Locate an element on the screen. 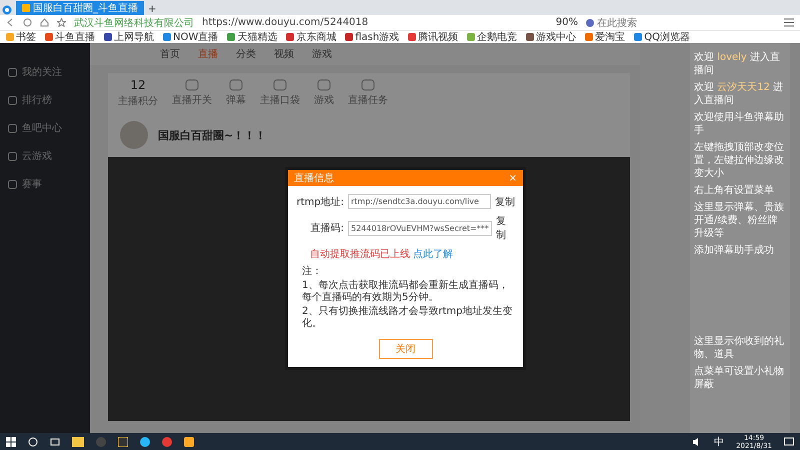 Image resolution: width=800 pixels, height=450 pixels. info-link: 点此了解 is located at coordinates (433, 254).